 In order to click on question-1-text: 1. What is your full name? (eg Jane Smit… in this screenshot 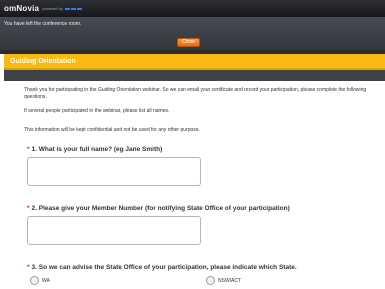, I will do `click(97, 149)`.